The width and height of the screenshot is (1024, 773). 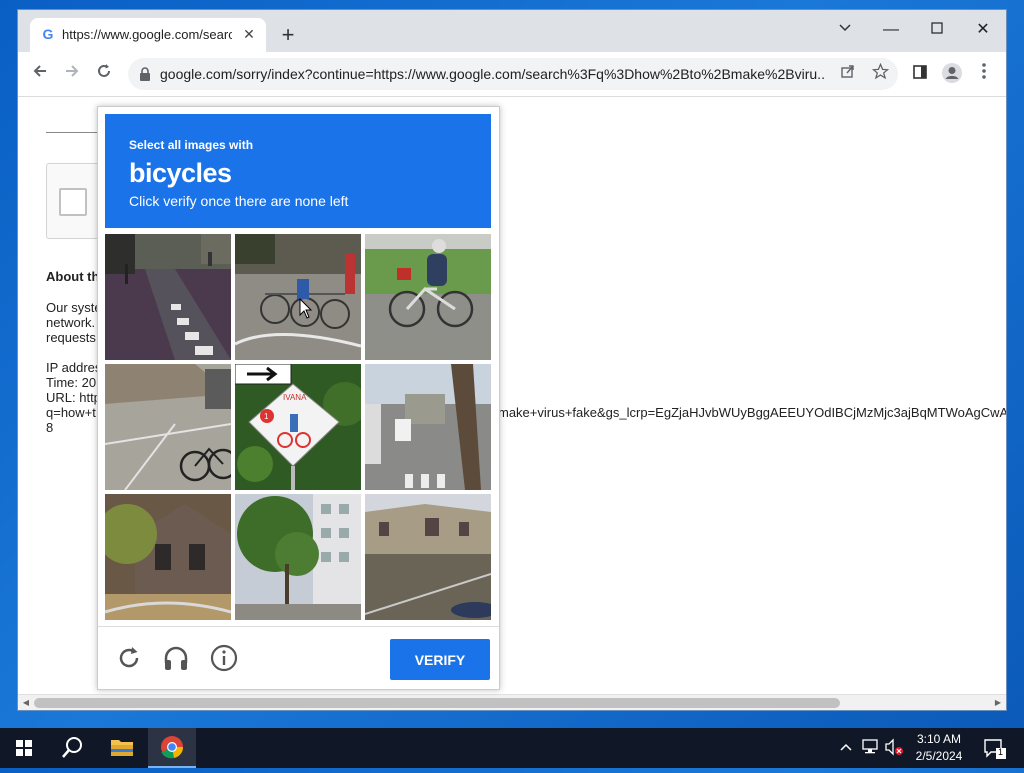 I want to click on instruction-sub: Click verify once there are none left, so click(x=239, y=201).